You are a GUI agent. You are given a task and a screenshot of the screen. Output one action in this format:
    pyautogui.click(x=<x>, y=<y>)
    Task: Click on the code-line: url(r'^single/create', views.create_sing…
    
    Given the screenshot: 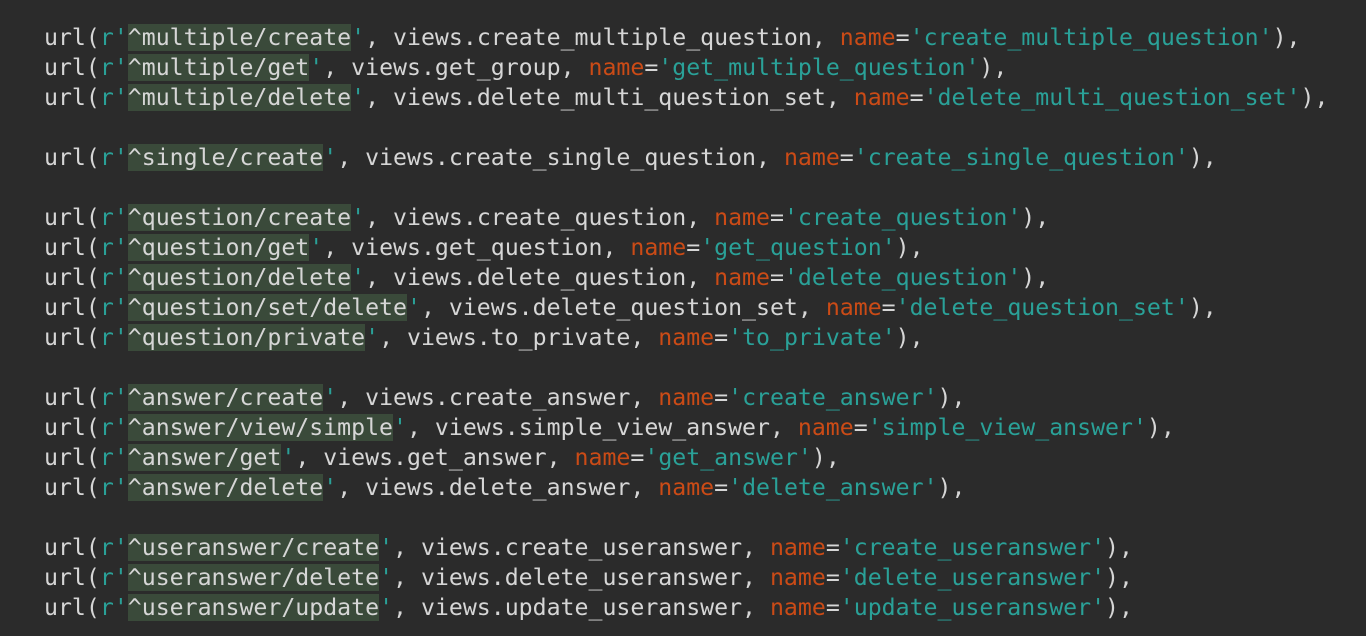 What is the action you would take?
    pyautogui.click(x=686, y=158)
    